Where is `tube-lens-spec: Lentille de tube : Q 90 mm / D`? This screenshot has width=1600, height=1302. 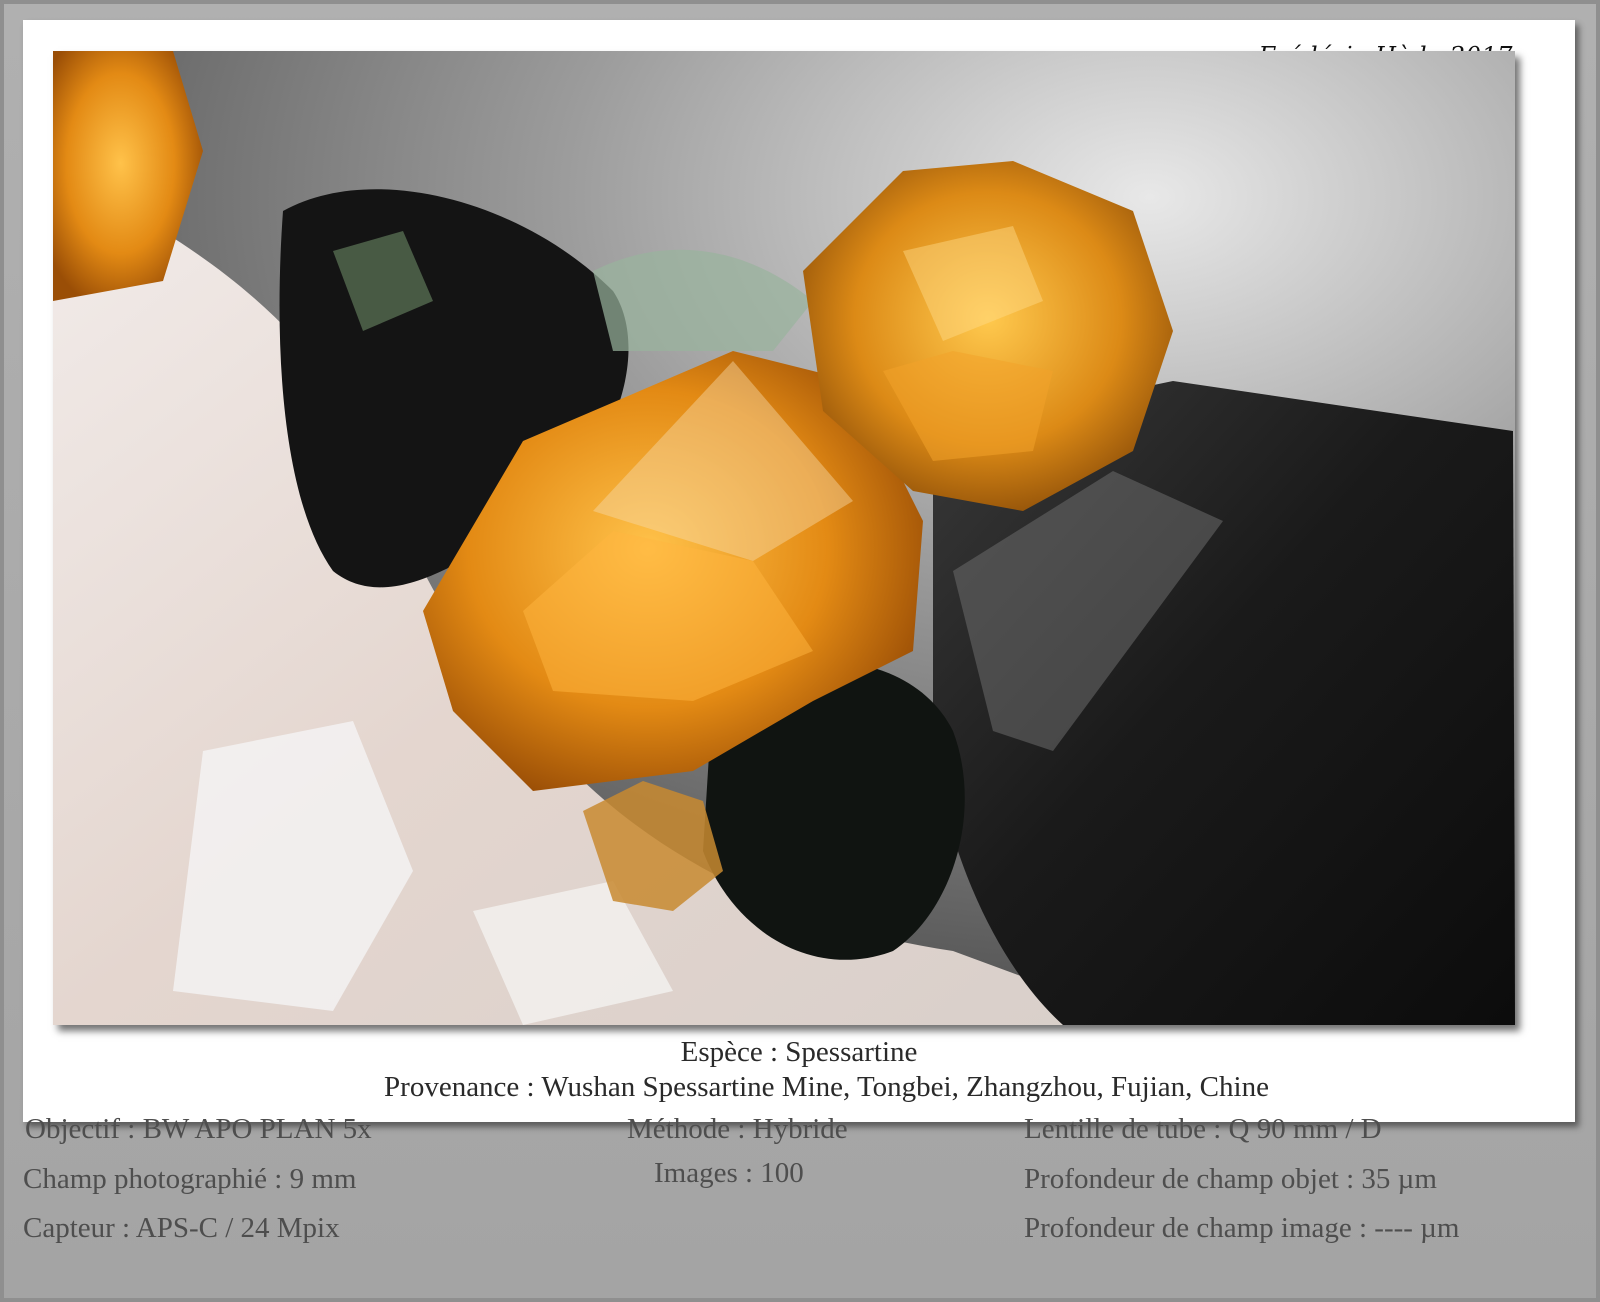
tube-lens-spec: Lentille de tube : Q 90 mm / D is located at coordinates (1203, 1129).